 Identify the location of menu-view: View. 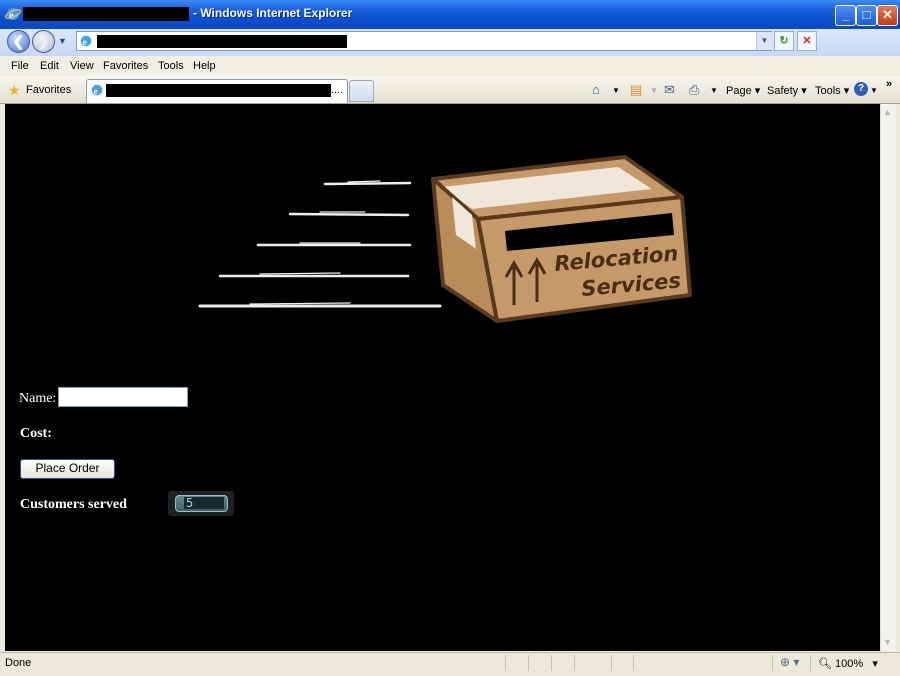
(82, 66).